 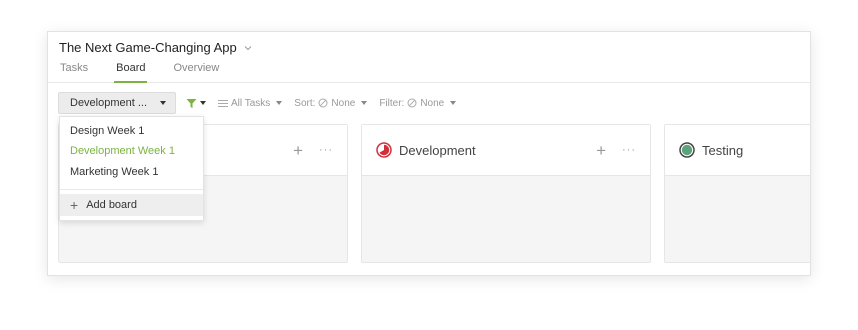 I want to click on column-title: Development, so click(x=437, y=150).